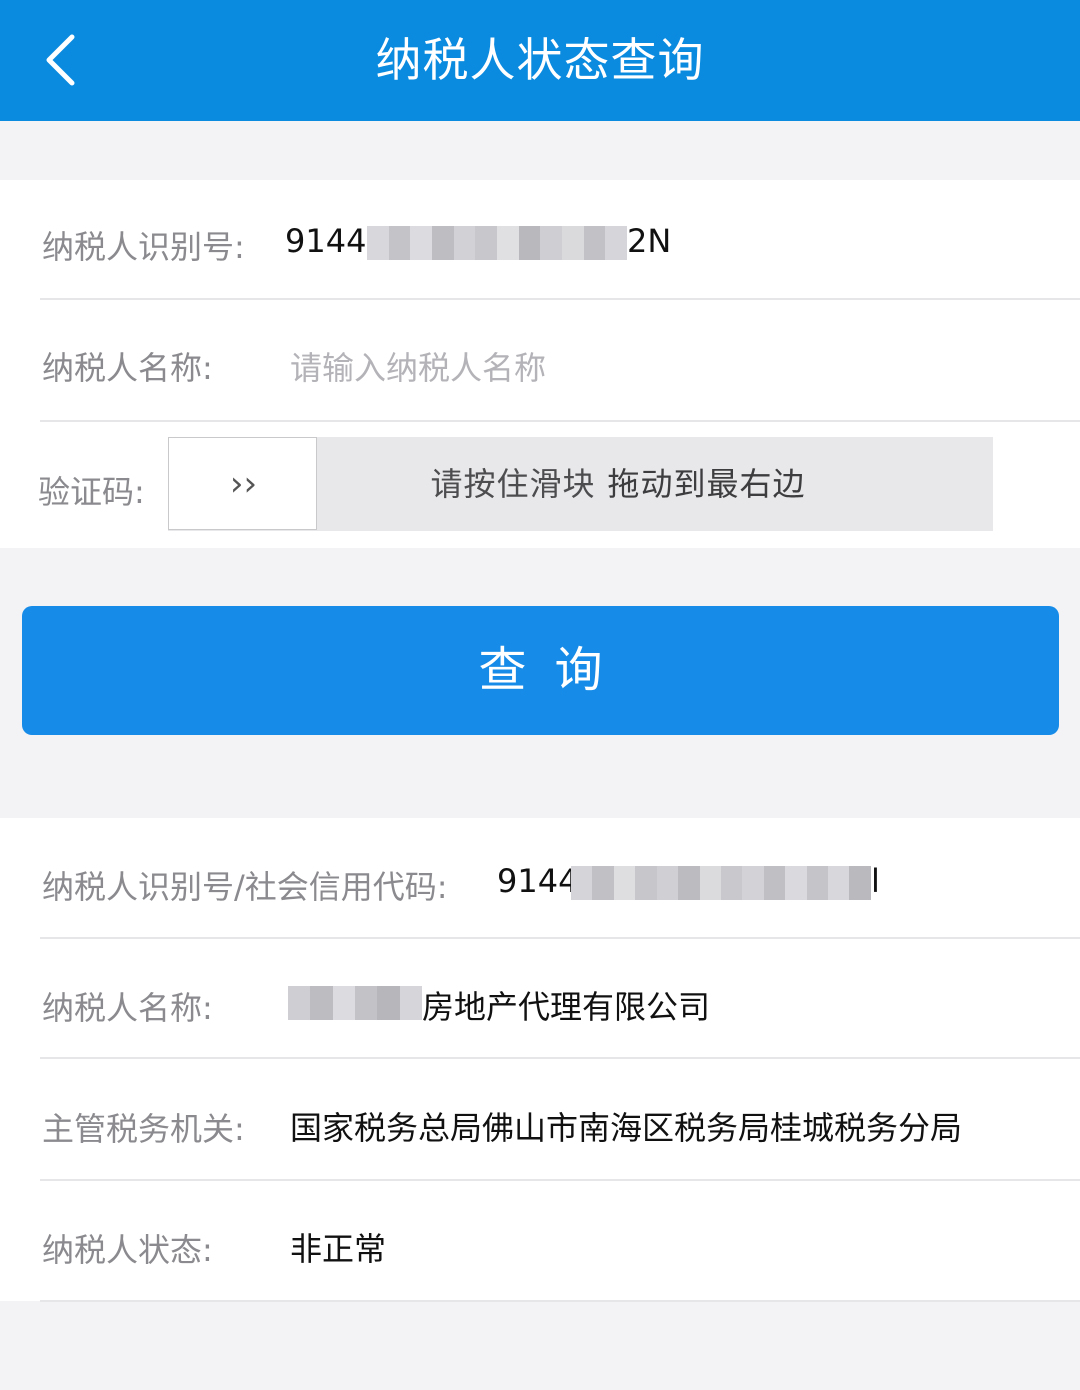 The height and width of the screenshot is (1390, 1080). I want to click on captcha-hint-part1: 请按住滑块, so click(513, 484).